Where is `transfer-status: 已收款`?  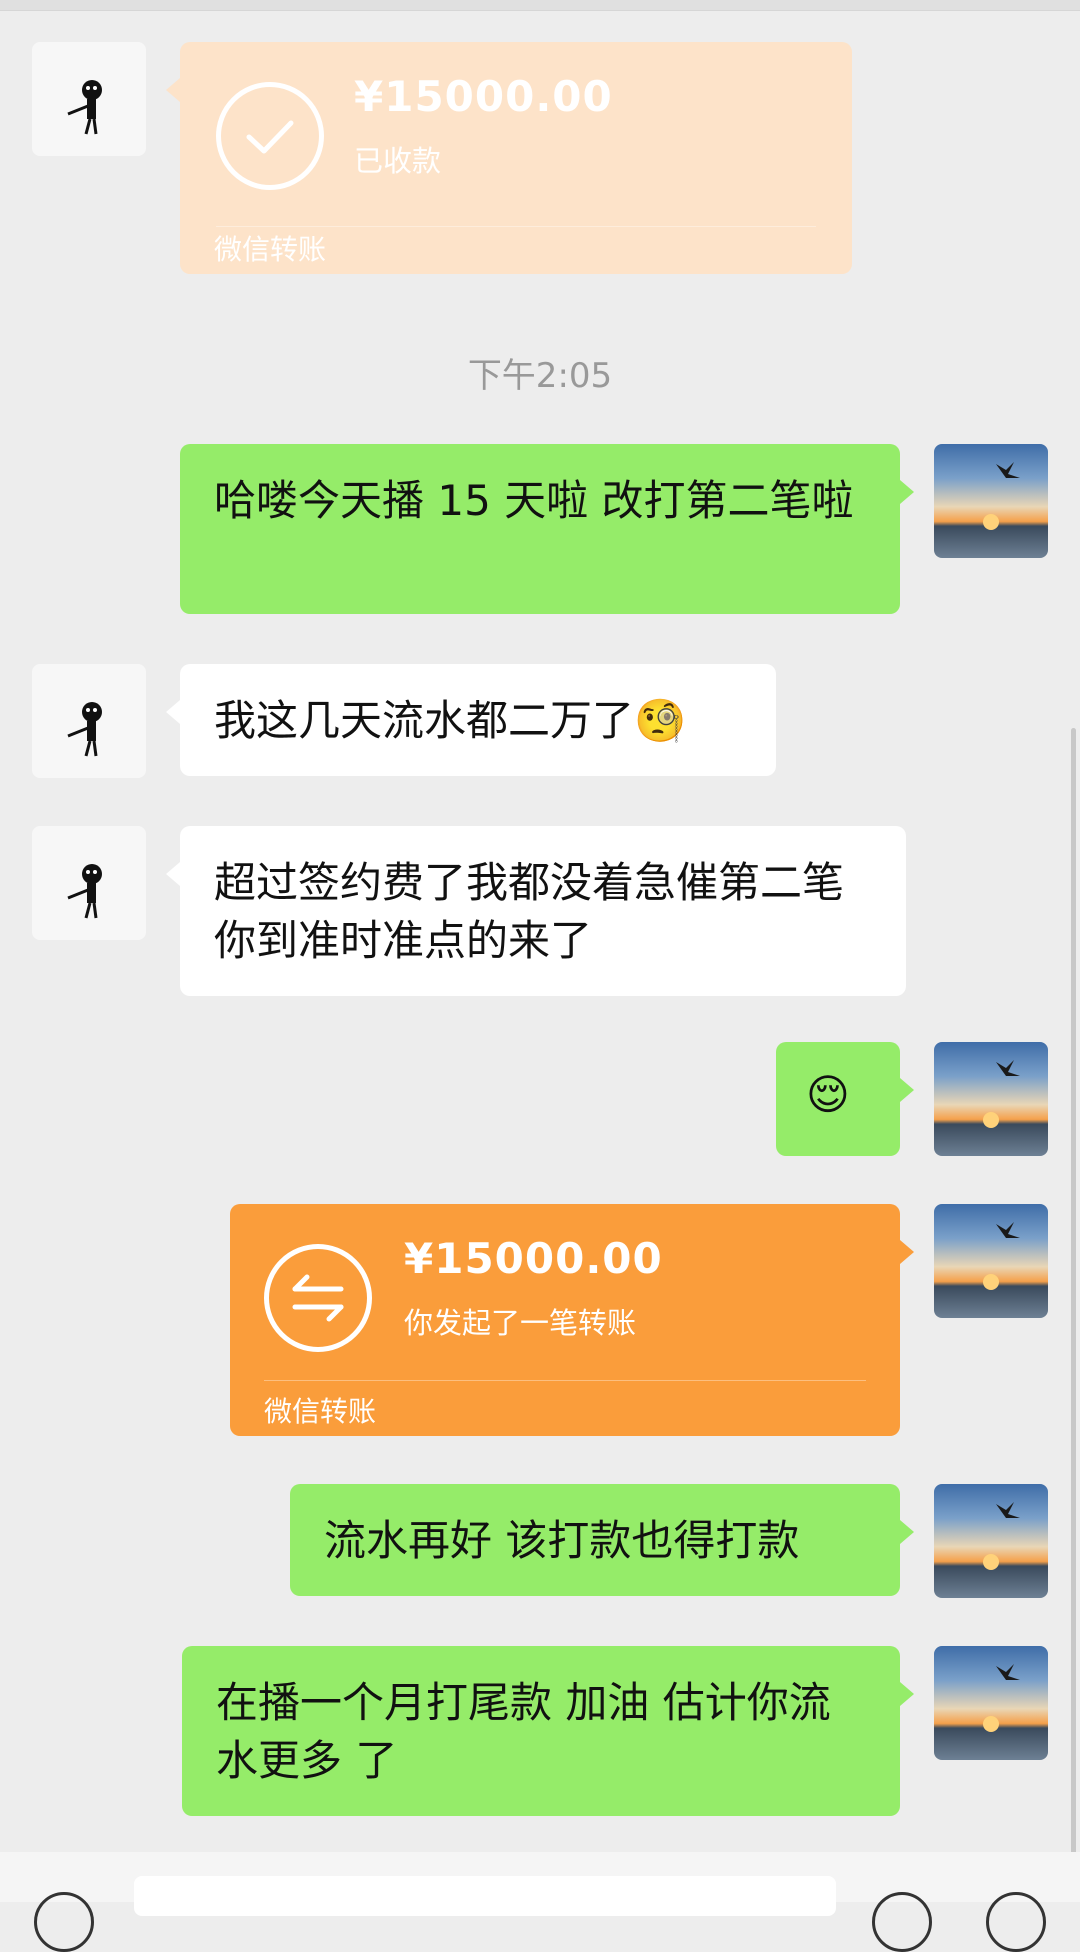 transfer-status: 已收款 is located at coordinates (398, 161).